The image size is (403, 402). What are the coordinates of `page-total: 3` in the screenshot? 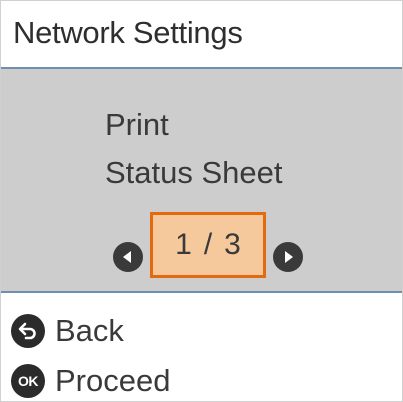 It's located at (232, 244).